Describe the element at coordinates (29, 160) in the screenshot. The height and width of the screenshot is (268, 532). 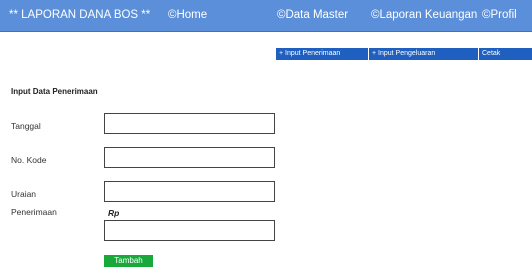
I see `no-kode-label: No. Kode` at that location.